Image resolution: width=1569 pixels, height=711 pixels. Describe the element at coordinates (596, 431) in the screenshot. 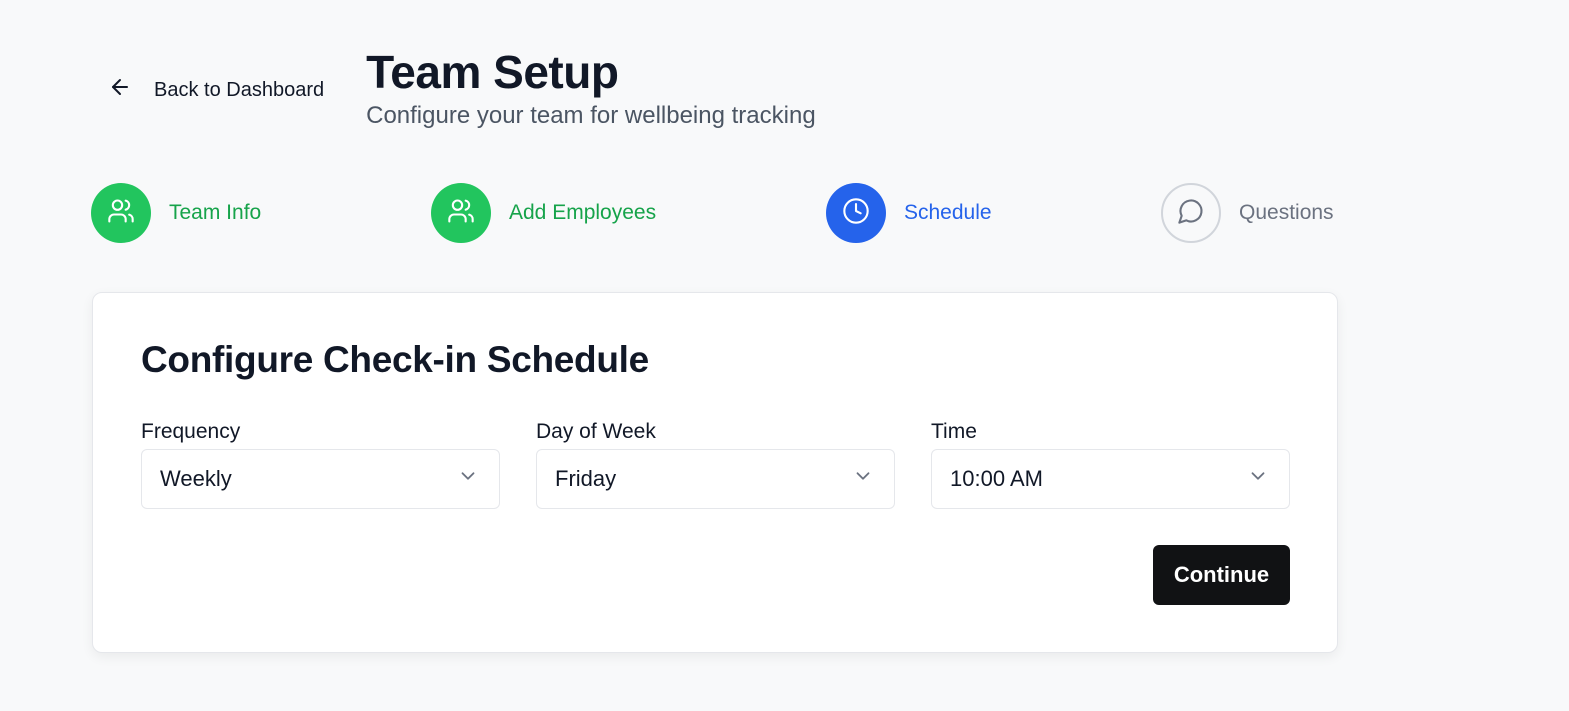

I see `day-of-week-label: Day of Week` at that location.